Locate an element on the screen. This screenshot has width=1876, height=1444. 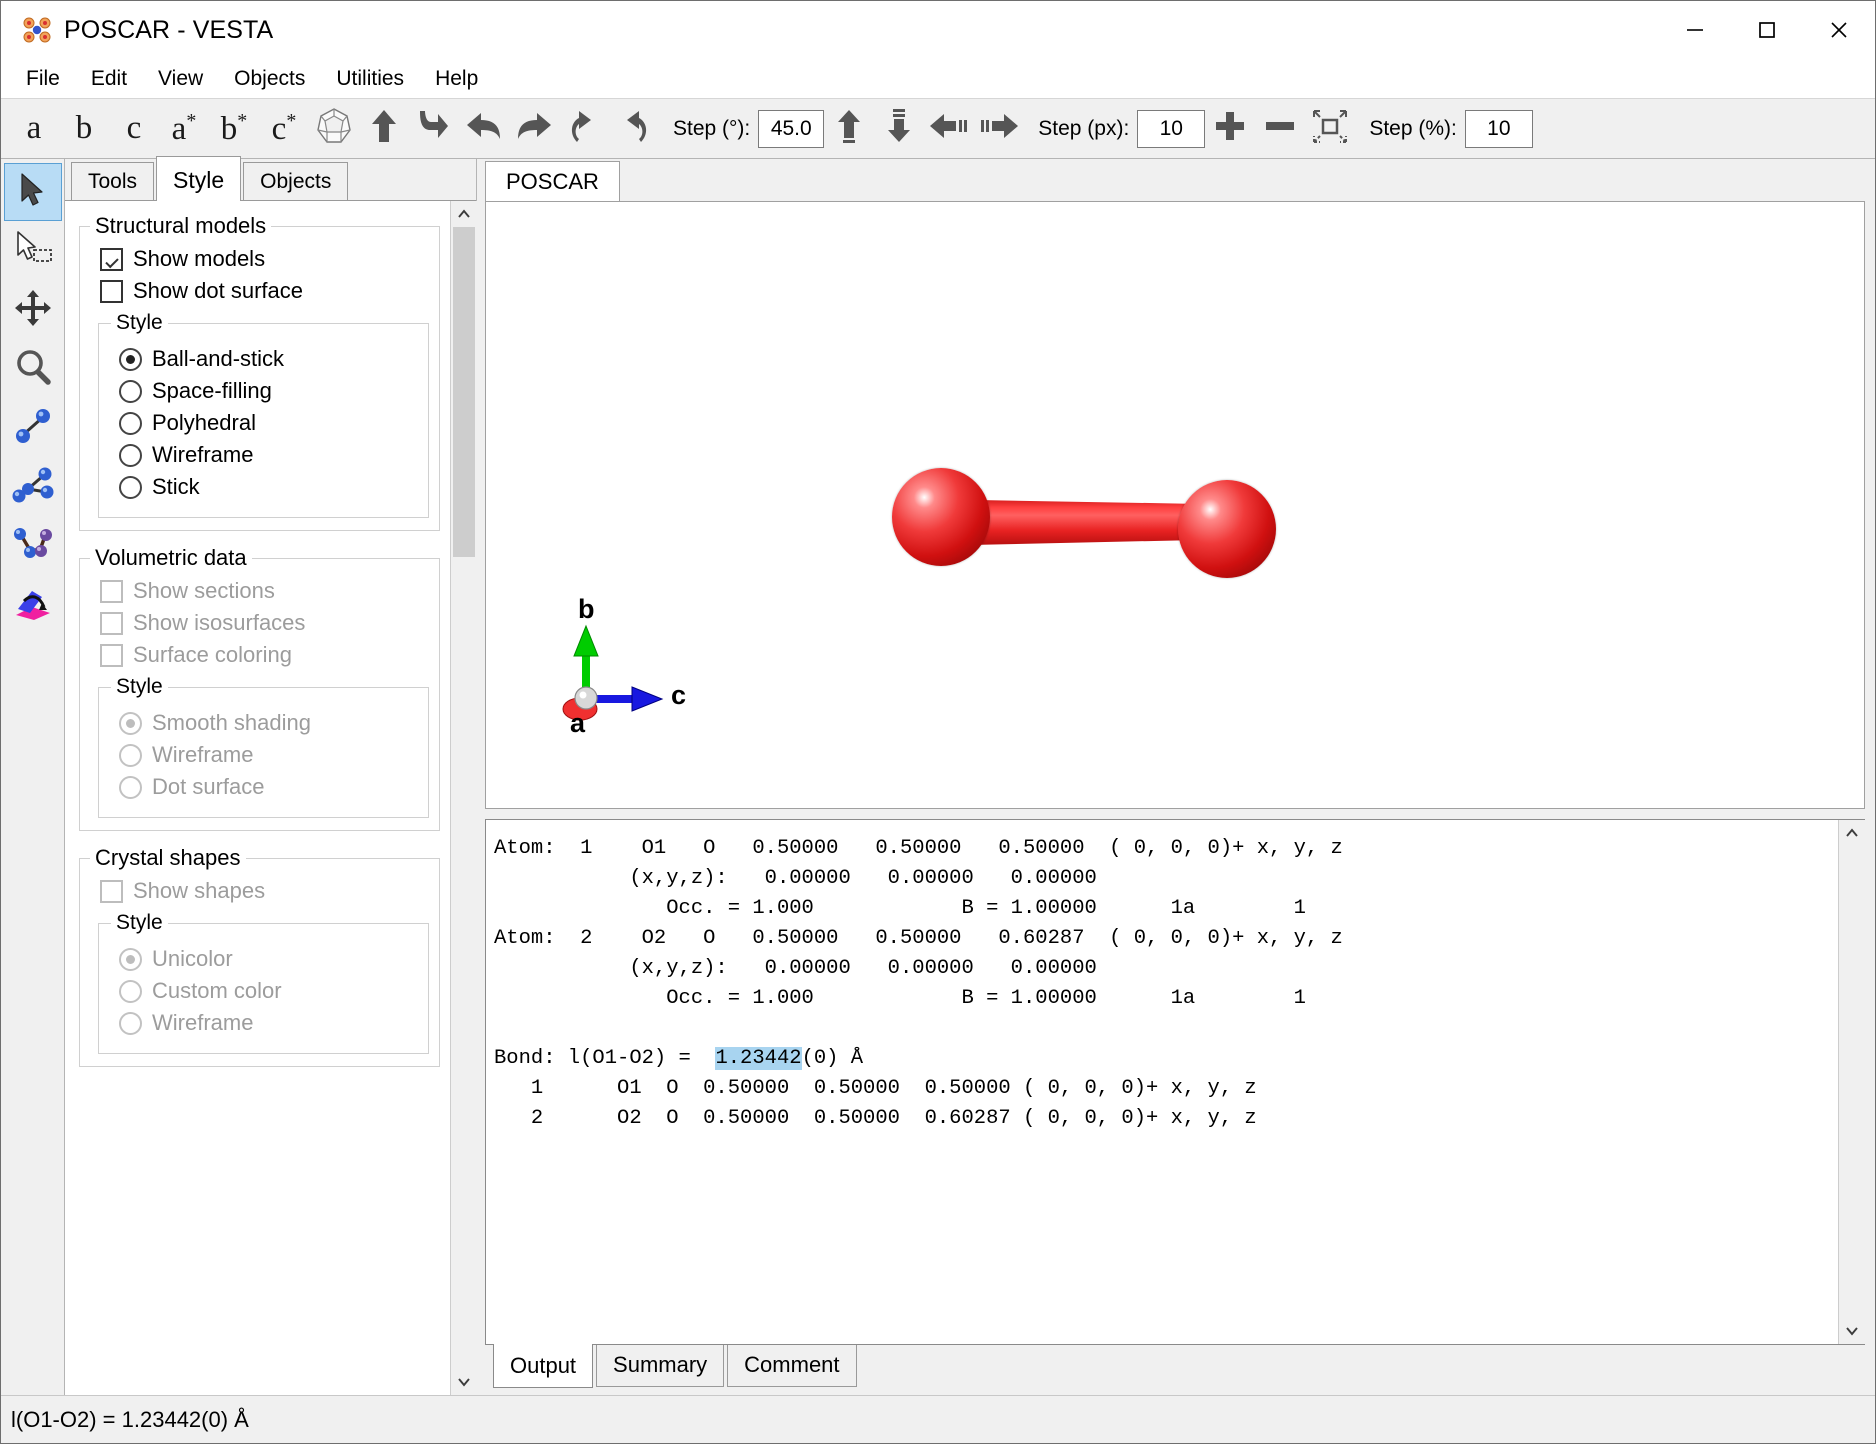
view-along-b-star-button: b* is located at coordinates (234, 129).